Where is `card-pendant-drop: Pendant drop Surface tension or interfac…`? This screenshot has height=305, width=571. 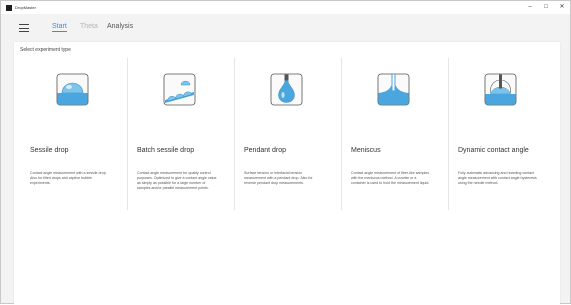 card-pendant-drop: Pendant drop Surface tension or interfac… is located at coordinates (287, 136).